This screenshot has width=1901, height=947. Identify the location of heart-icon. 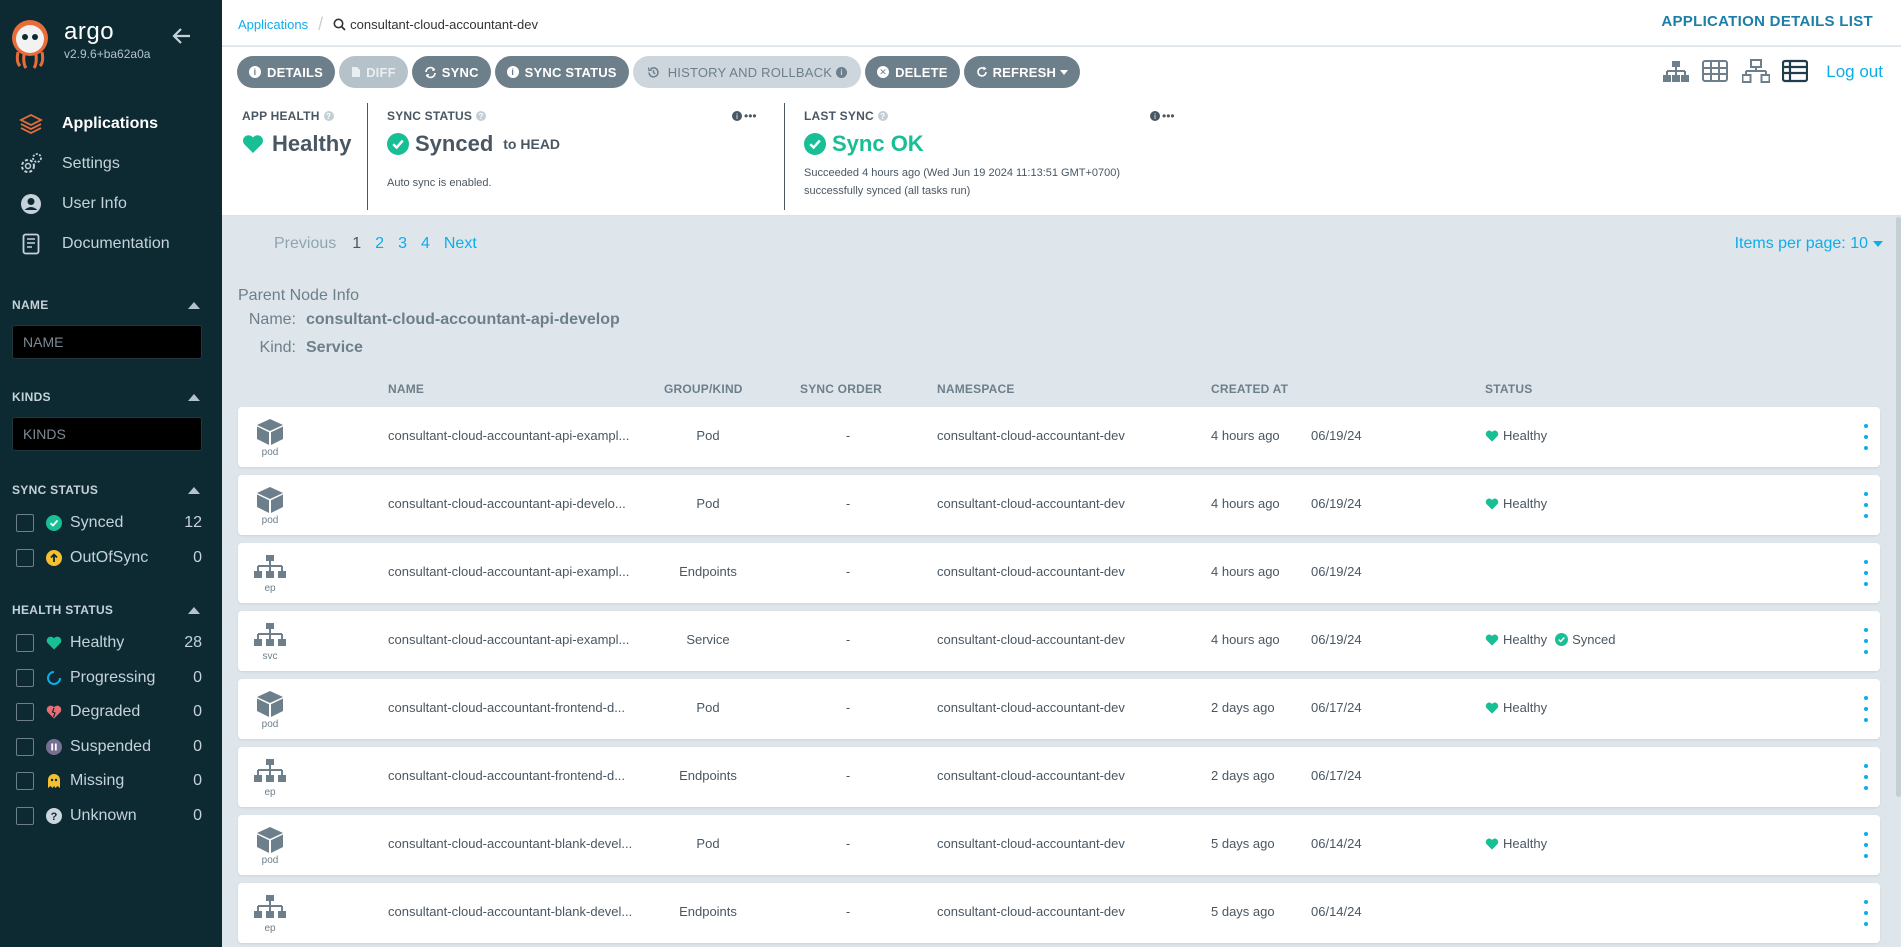
(1492, 504).